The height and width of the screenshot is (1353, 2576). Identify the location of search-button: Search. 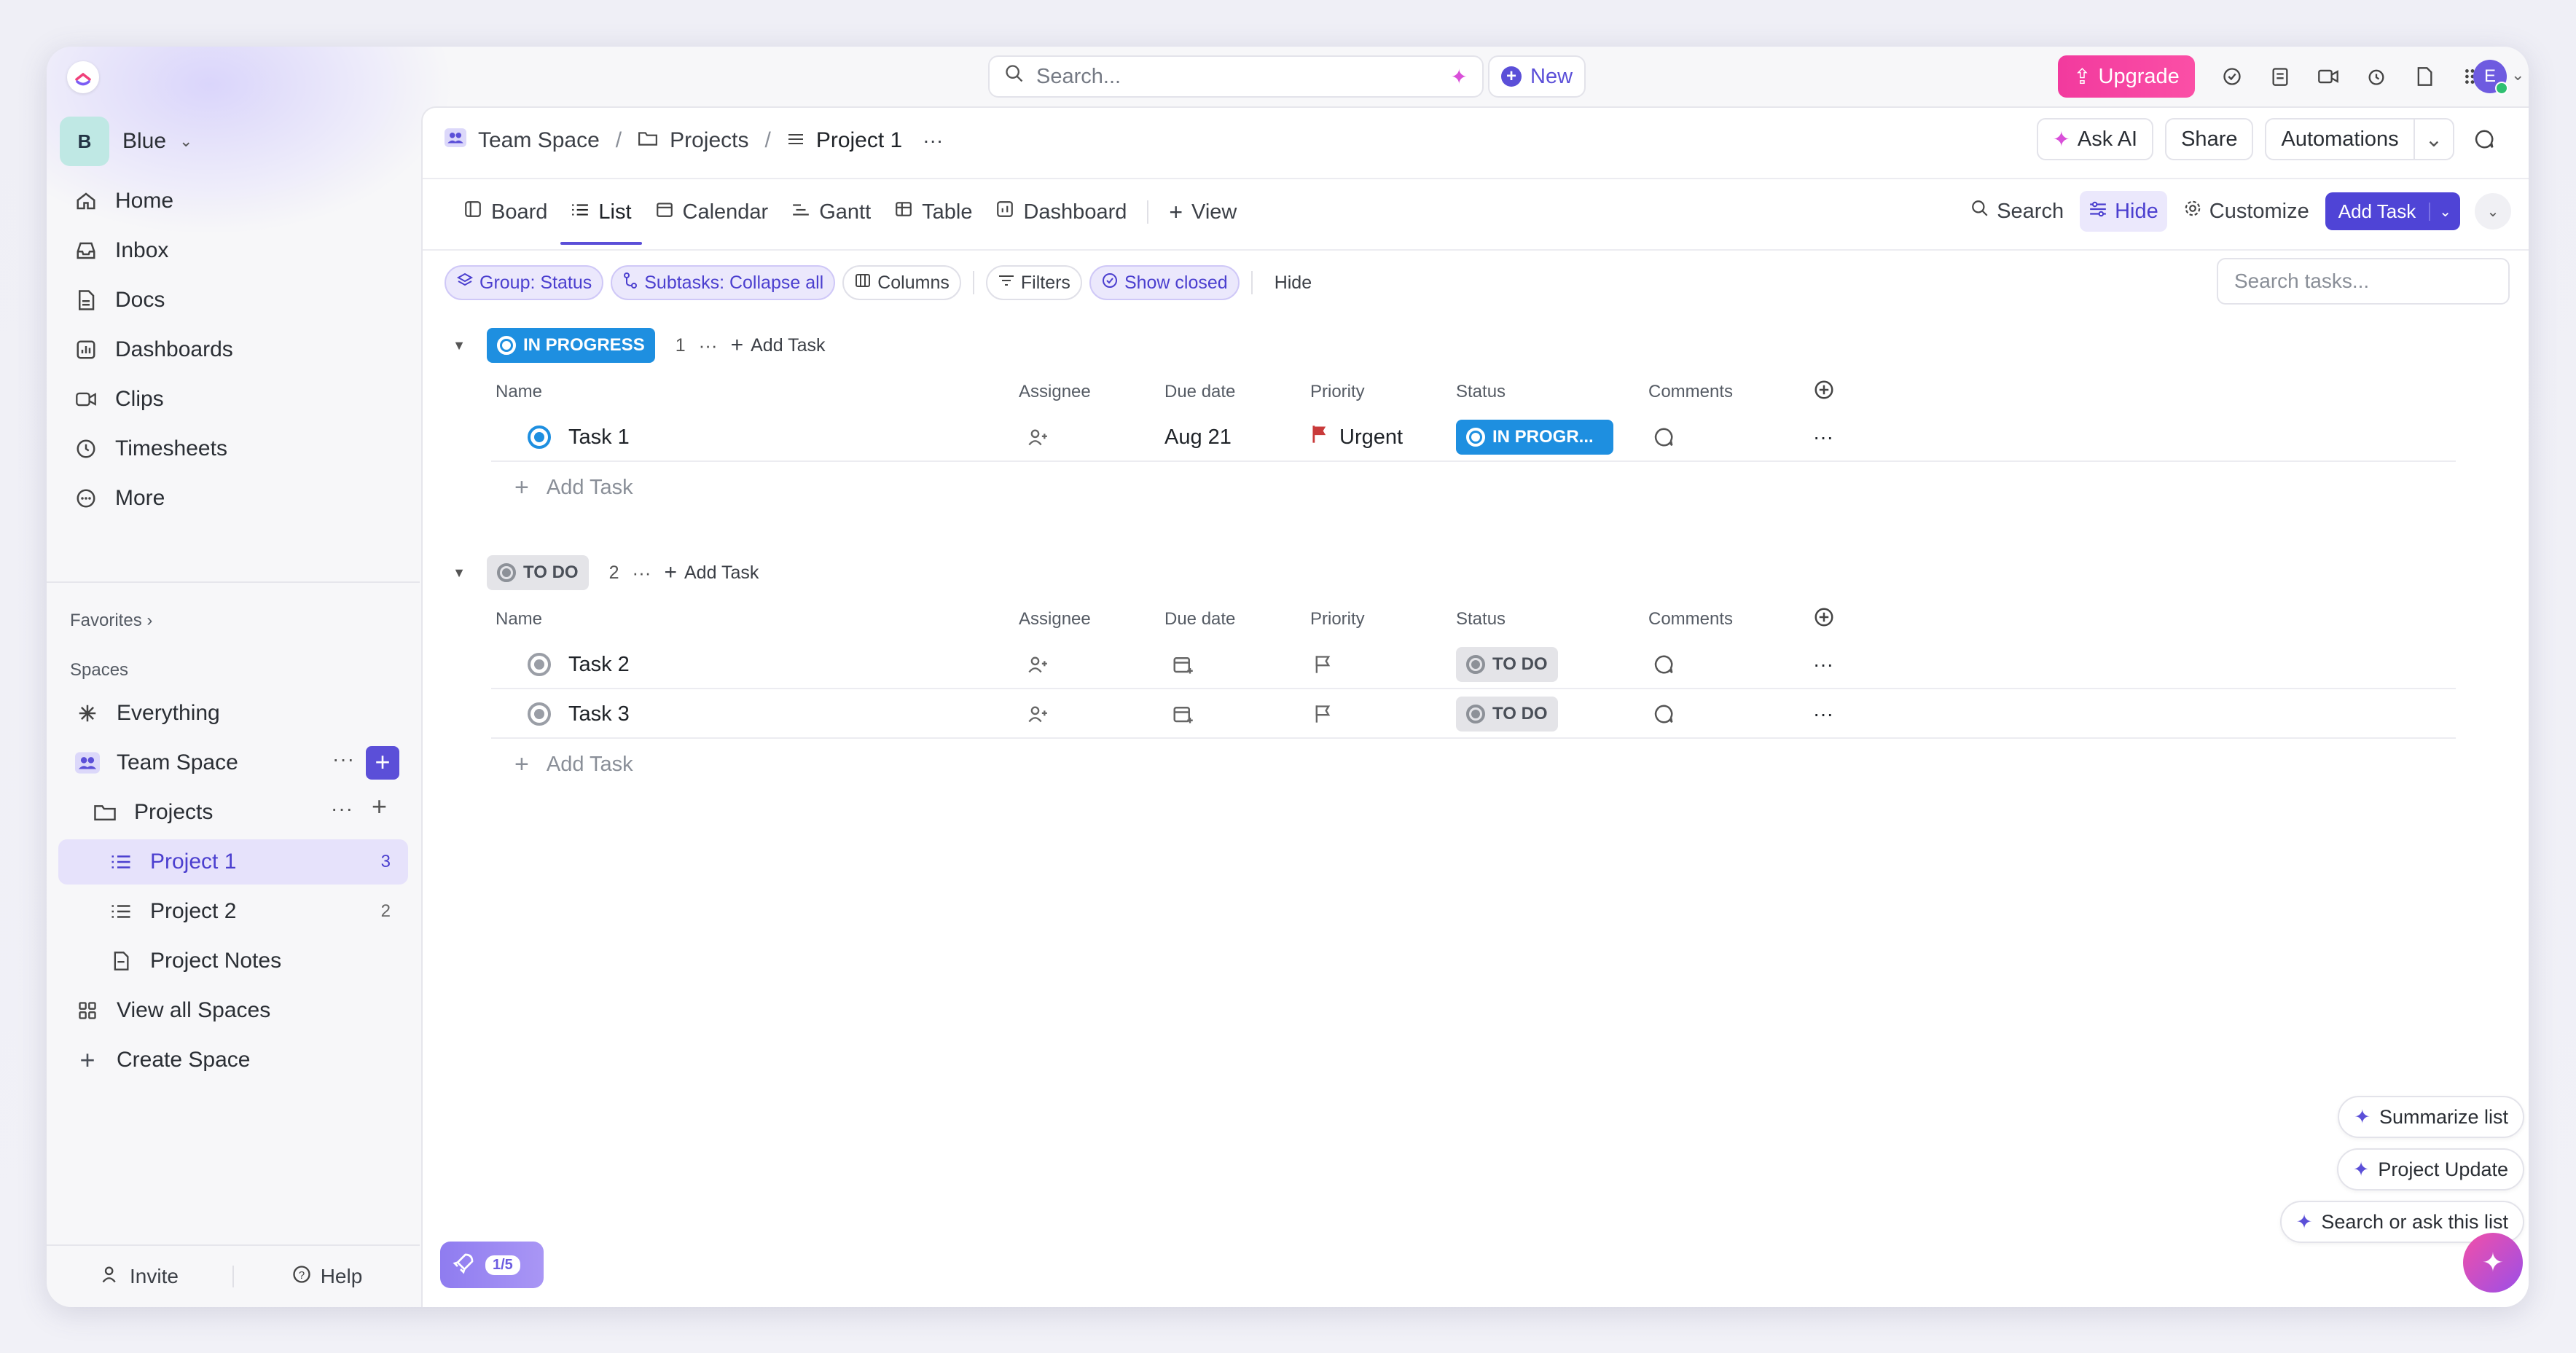
(2017, 212).